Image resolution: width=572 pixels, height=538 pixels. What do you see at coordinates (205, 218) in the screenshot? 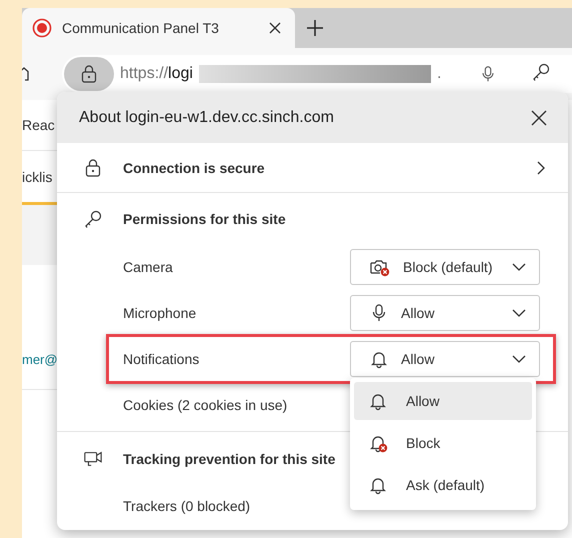
I see `section-heading: Permissions for this site` at bounding box center [205, 218].